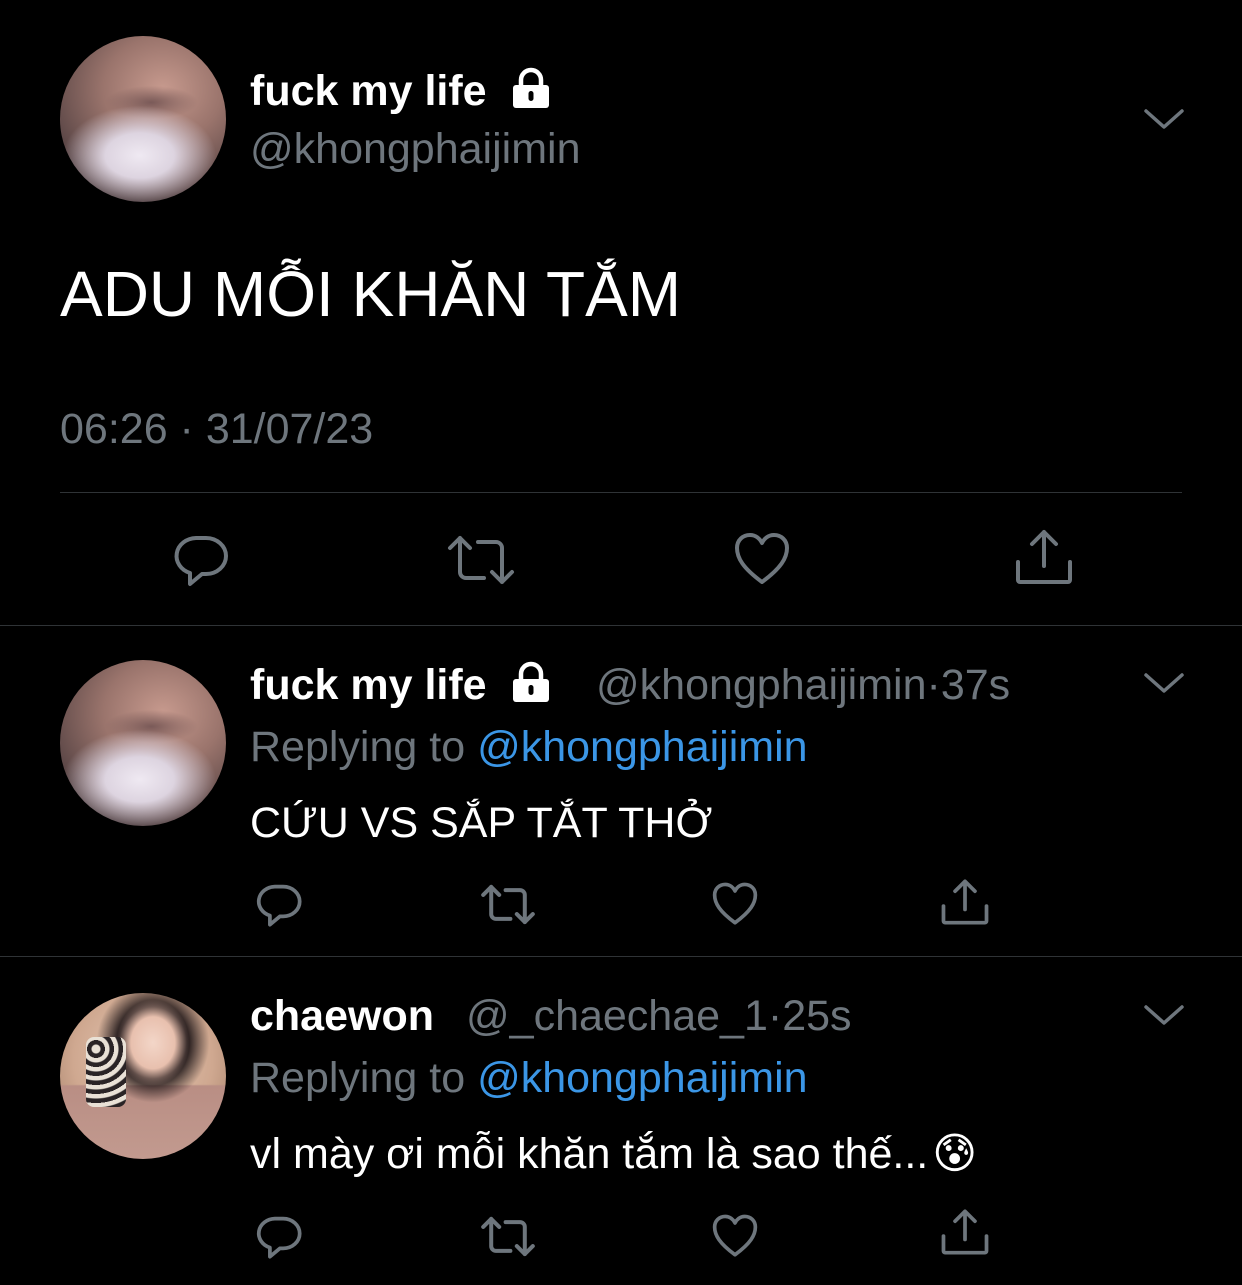  What do you see at coordinates (955, 1154) in the screenshot?
I see `anxious-face-emoji: 😰` at bounding box center [955, 1154].